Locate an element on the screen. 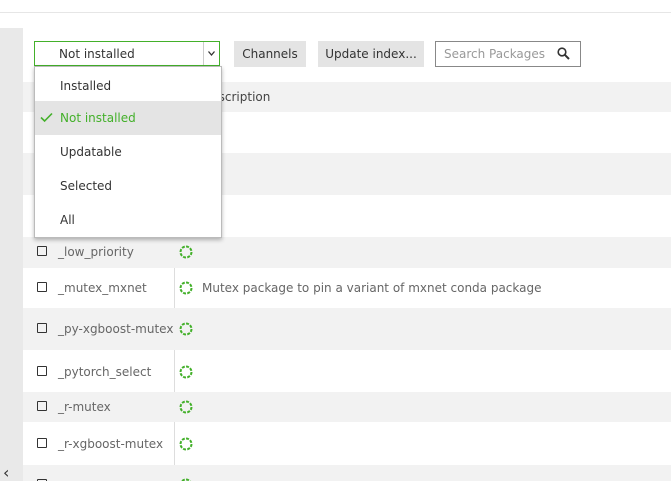  package-name: _pytorch_select is located at coordinates (105, 372).